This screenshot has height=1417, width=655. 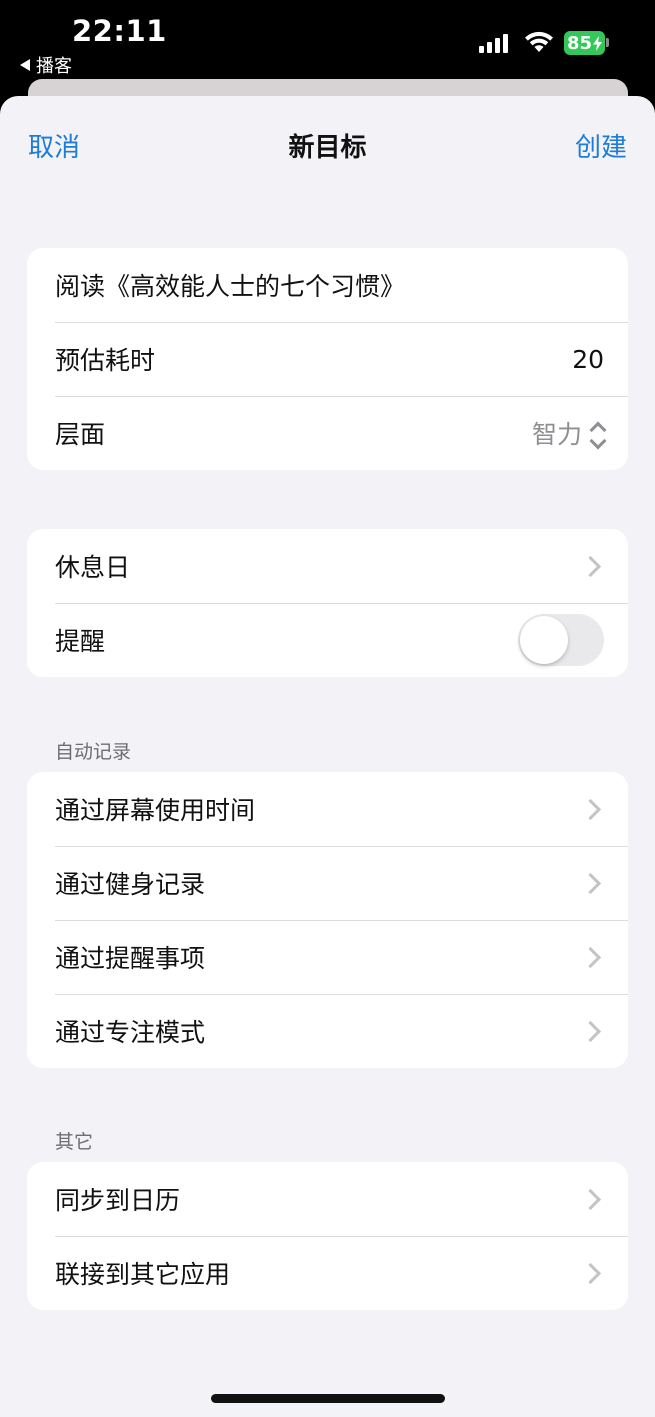 What do you see at coordinates (598, 43) in the screenshot?
I see `charging-bolt-icon` at bounding box center [598, 43].